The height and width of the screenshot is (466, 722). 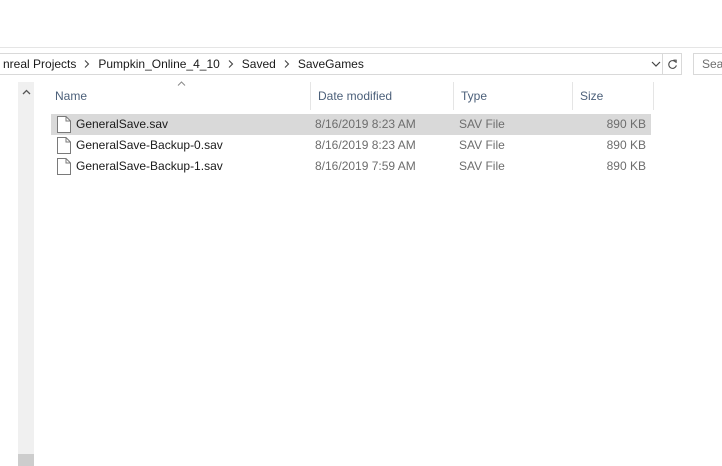 I want to click on ribbon-divider, so click(x=361, y=47).